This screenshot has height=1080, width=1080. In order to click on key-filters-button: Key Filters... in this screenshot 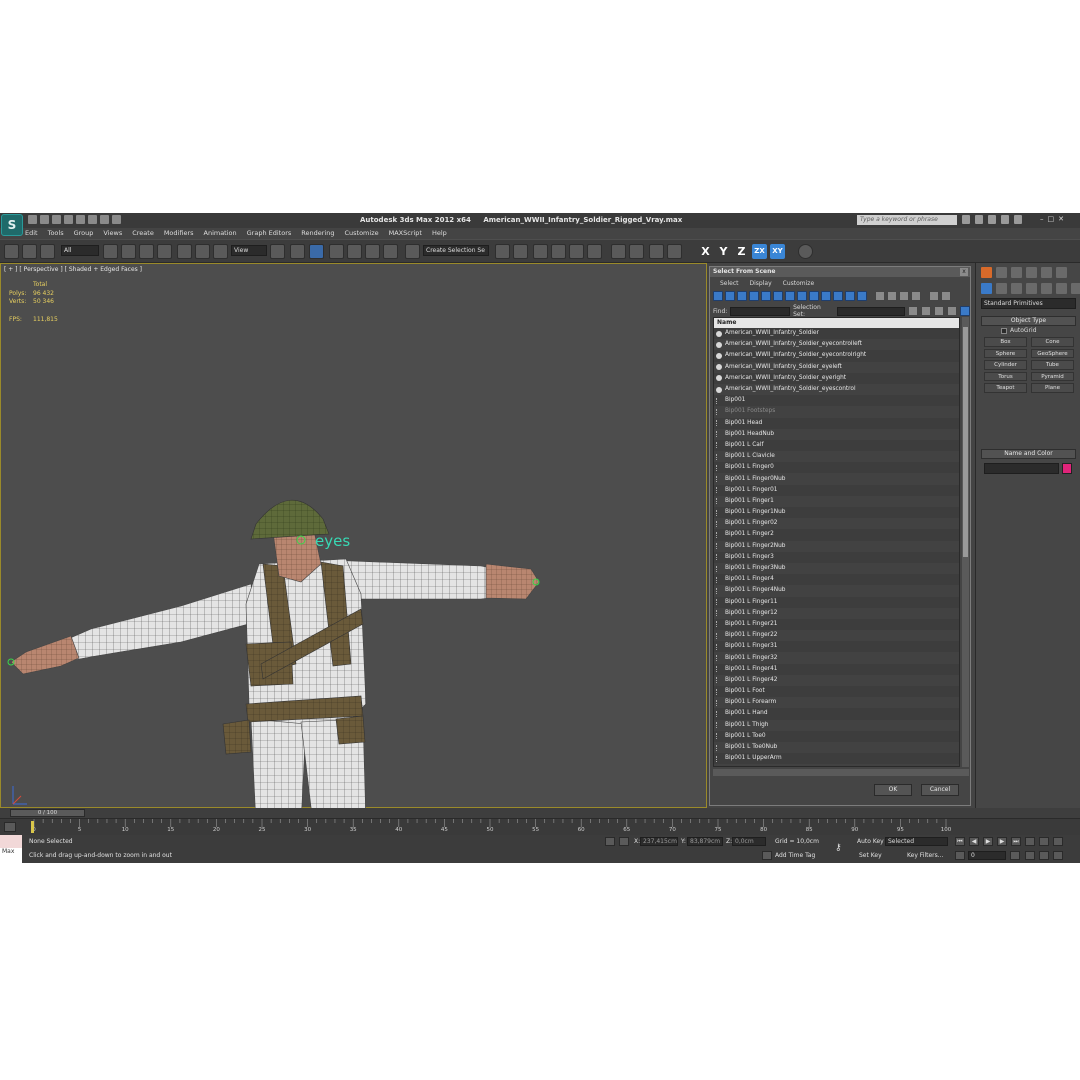, I will do `click(925, 855)`.